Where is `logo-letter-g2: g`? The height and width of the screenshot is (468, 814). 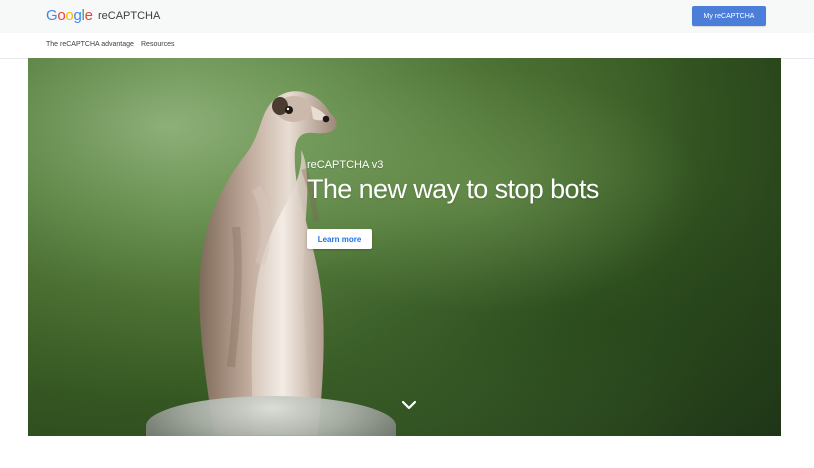 logo-letter-g2: g is located at coordinates (77, 15).